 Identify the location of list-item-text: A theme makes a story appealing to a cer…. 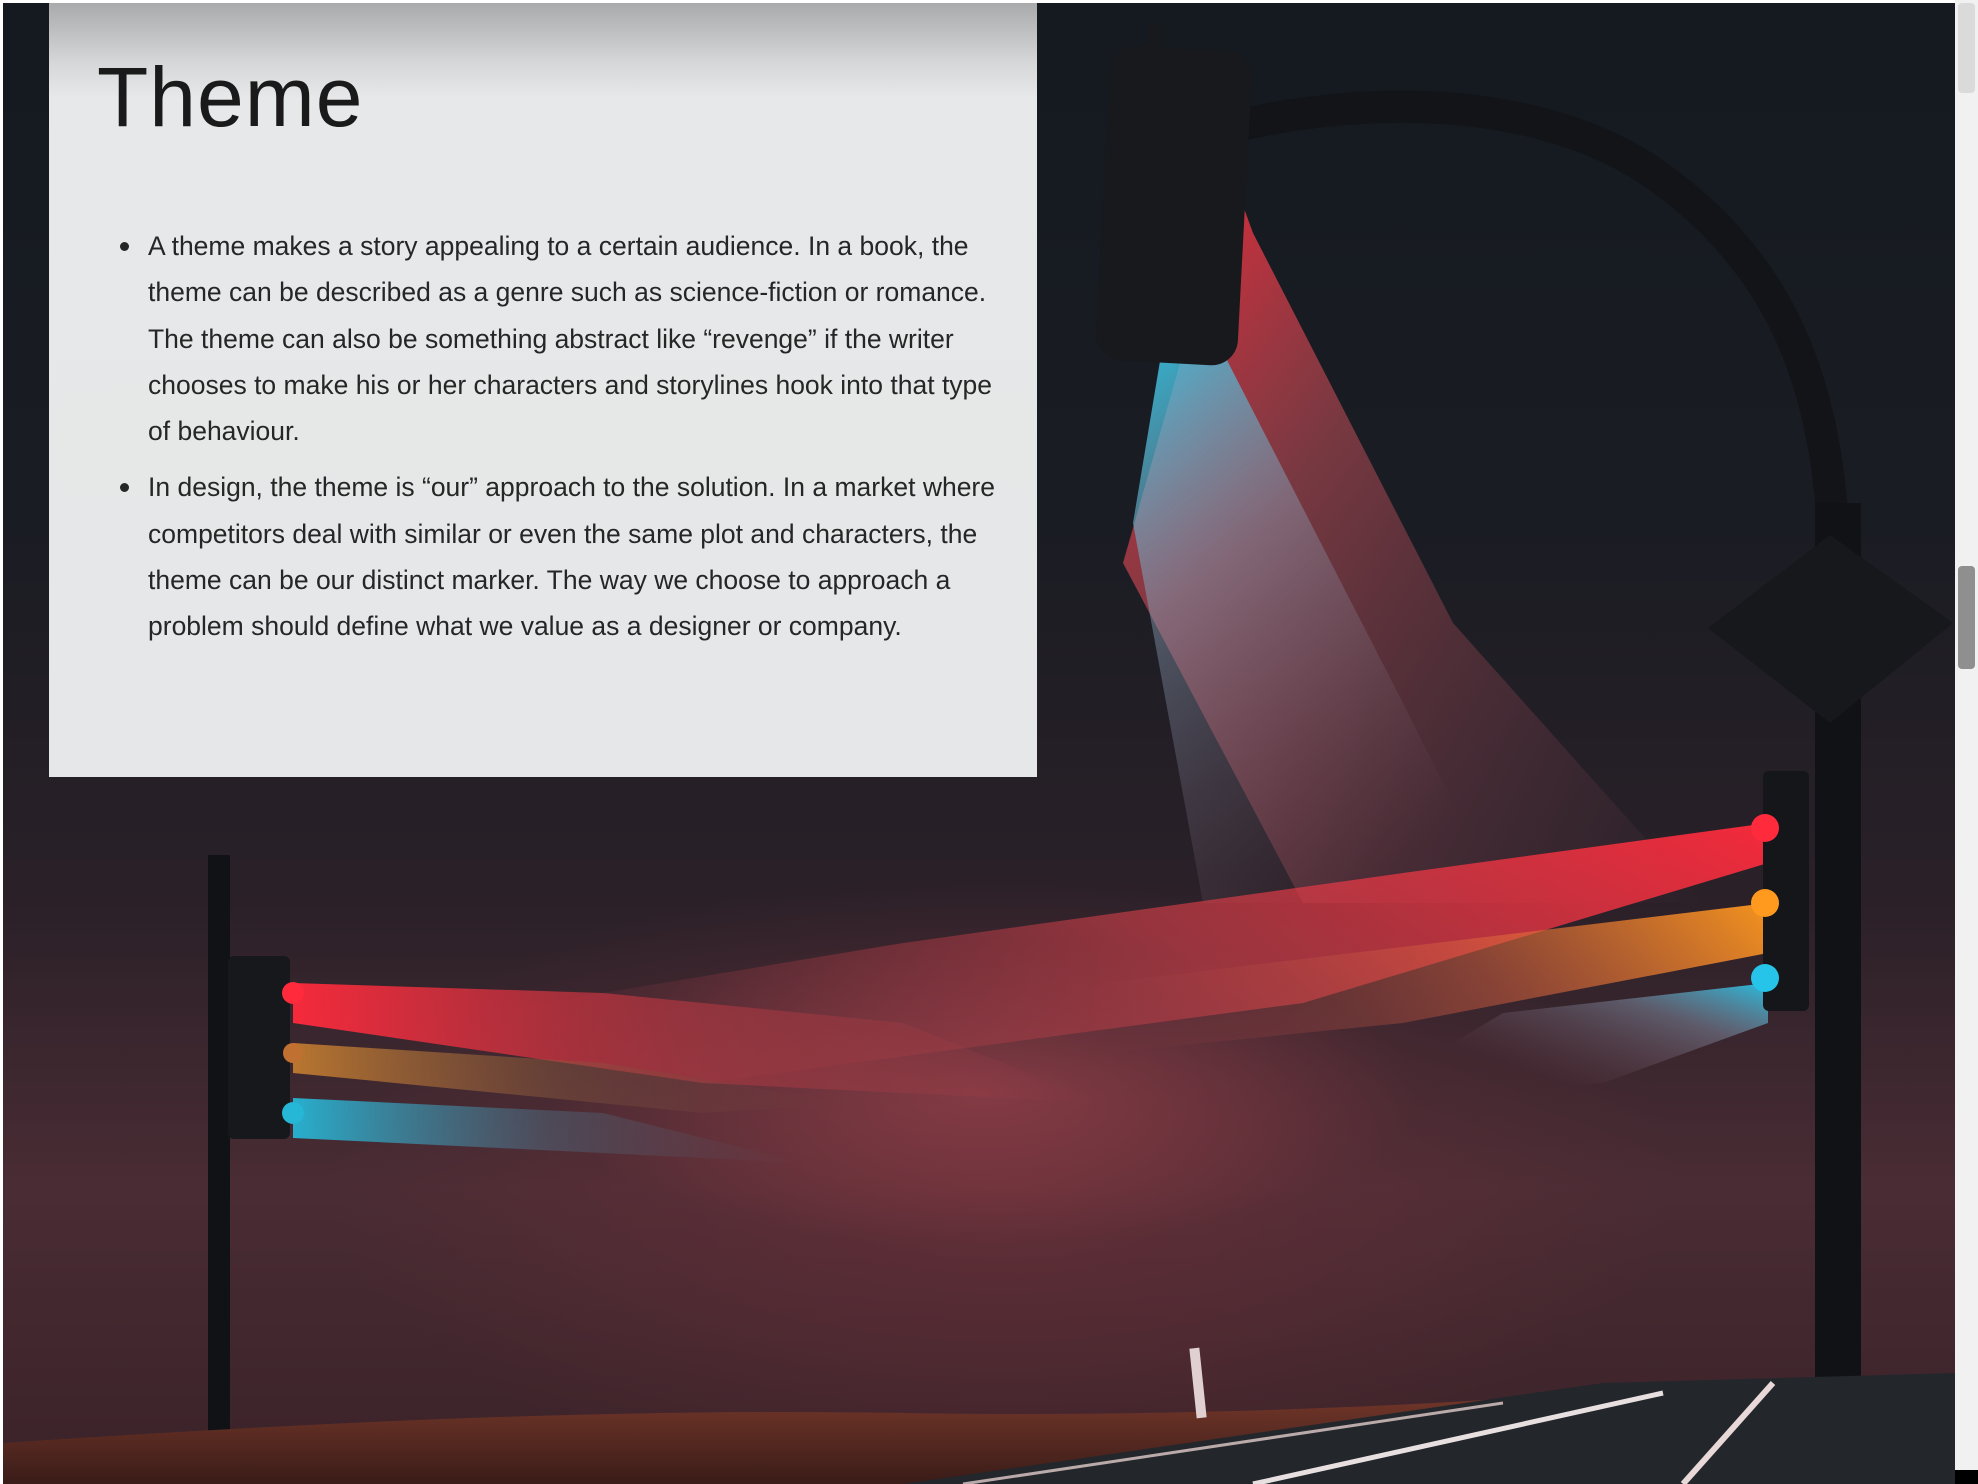
(570, 339).